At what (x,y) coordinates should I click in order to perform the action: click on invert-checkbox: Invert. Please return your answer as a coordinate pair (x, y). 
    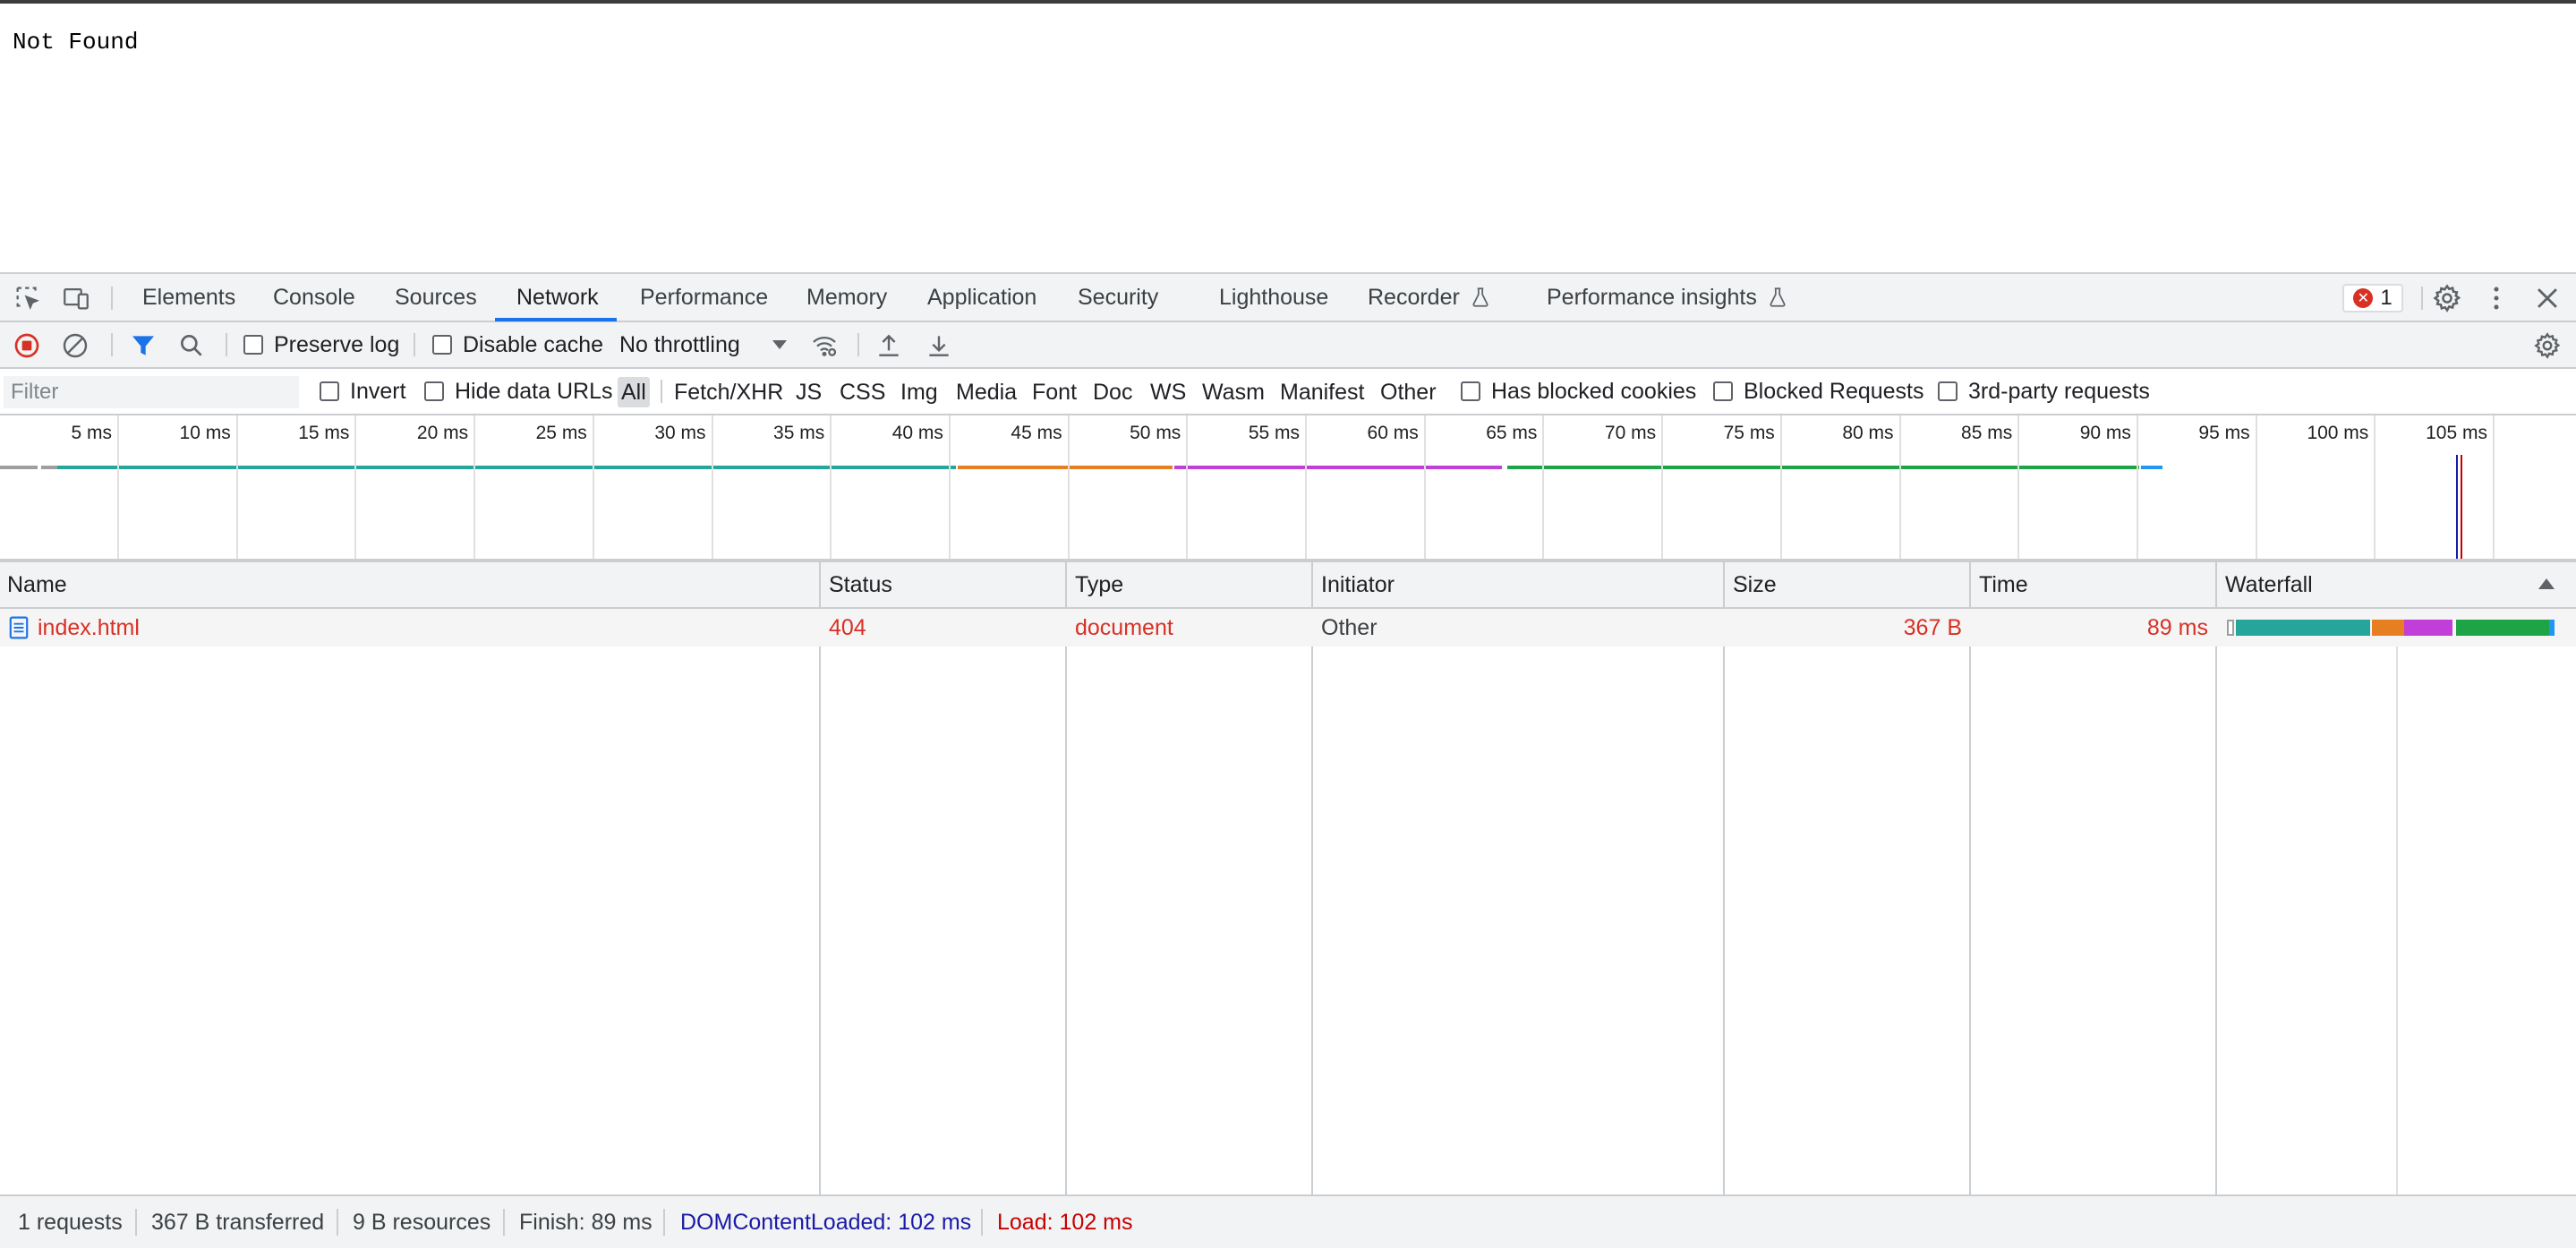
    Looking at the image, I should click on (363, 391).